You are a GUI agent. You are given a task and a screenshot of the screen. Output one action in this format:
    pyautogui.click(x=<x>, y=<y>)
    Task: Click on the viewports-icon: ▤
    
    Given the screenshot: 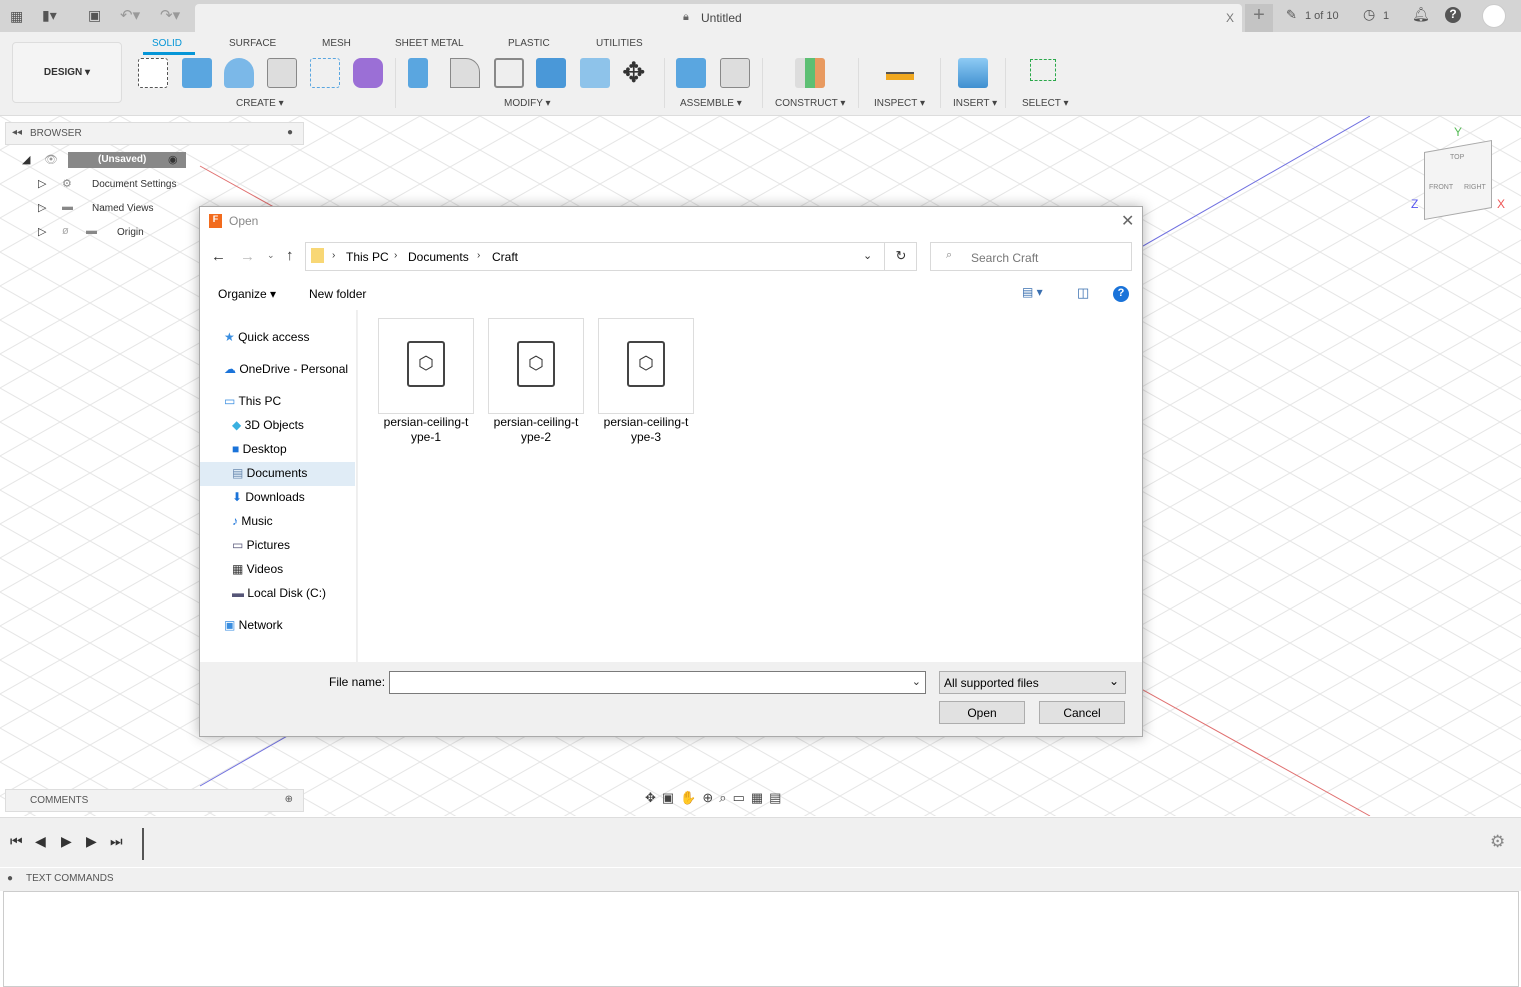 What is the action you would take?
    pyautogui.click(x=778, y=797)
    